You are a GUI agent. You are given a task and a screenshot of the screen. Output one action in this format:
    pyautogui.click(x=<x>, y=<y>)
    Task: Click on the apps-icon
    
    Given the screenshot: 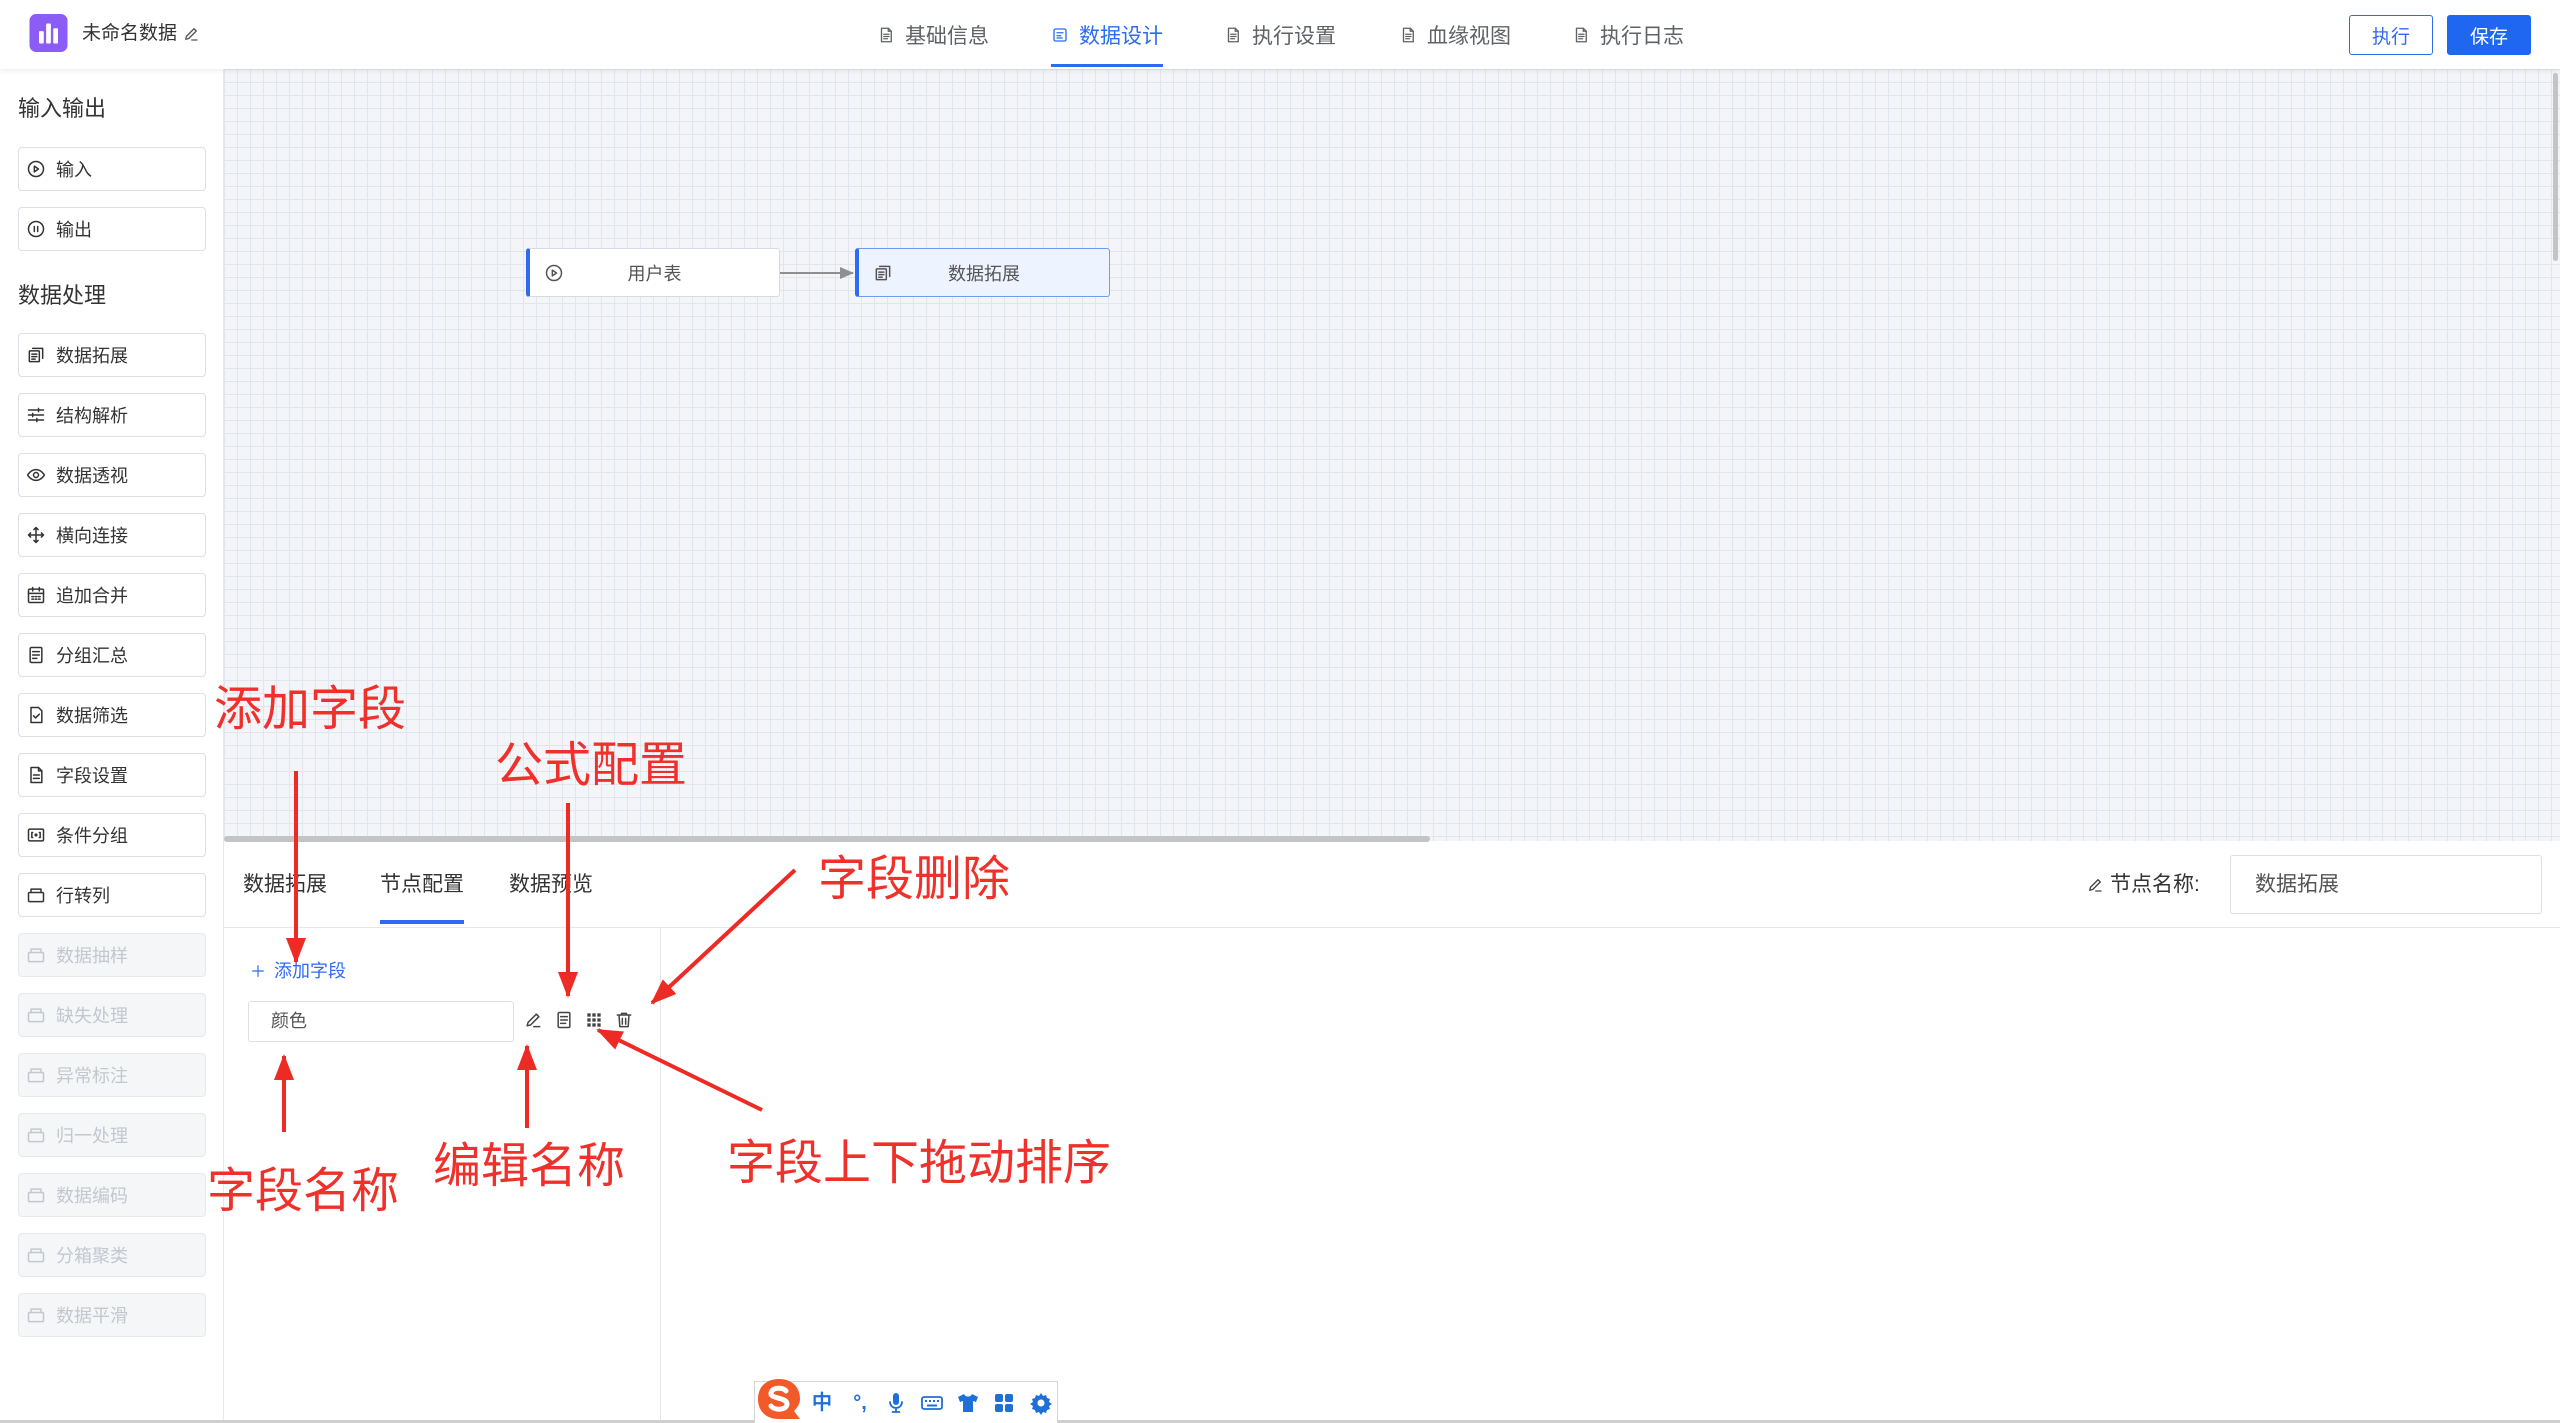 What is the action you would take?
    pyautogui.click(x=1004, y=1403)
    